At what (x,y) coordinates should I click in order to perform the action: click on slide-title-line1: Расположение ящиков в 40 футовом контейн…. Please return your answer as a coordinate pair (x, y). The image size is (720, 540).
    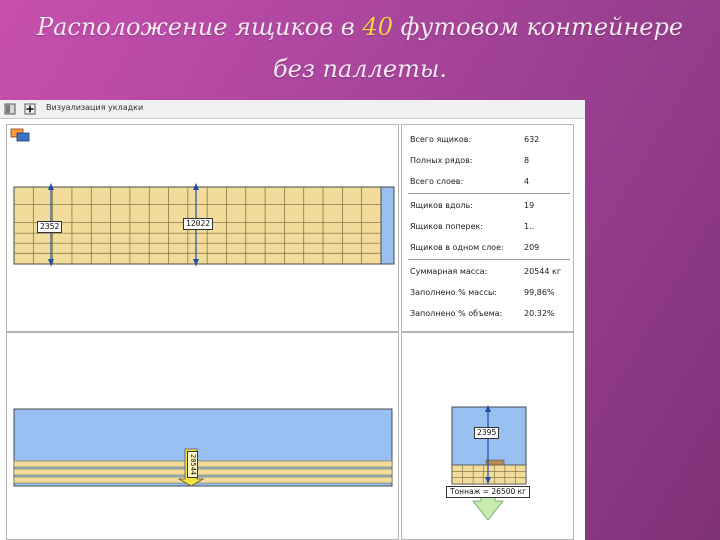
    Looking at the image, I should click on (360, 27).